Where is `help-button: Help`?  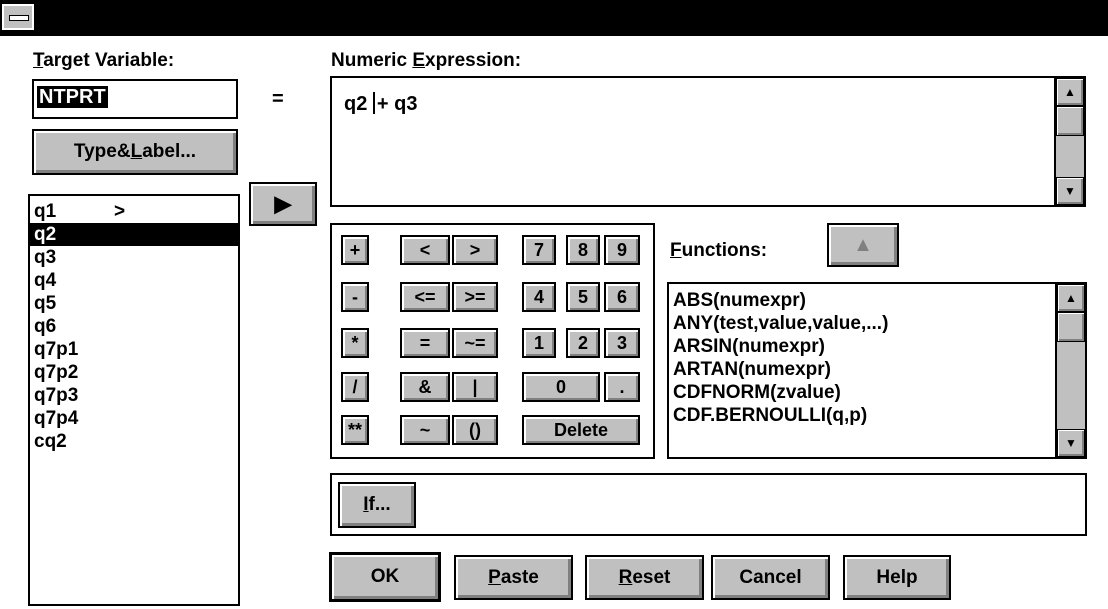
help-button: Help is located at coordinates (897, 577).